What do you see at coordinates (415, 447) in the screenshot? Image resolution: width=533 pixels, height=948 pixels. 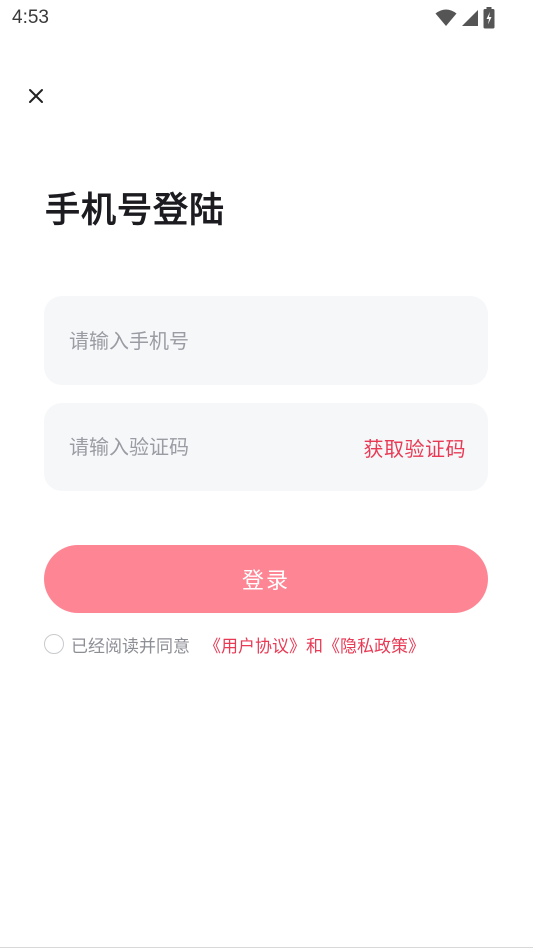 I see `get-code-button: 获取验证码` at bounding box center [415, 447].